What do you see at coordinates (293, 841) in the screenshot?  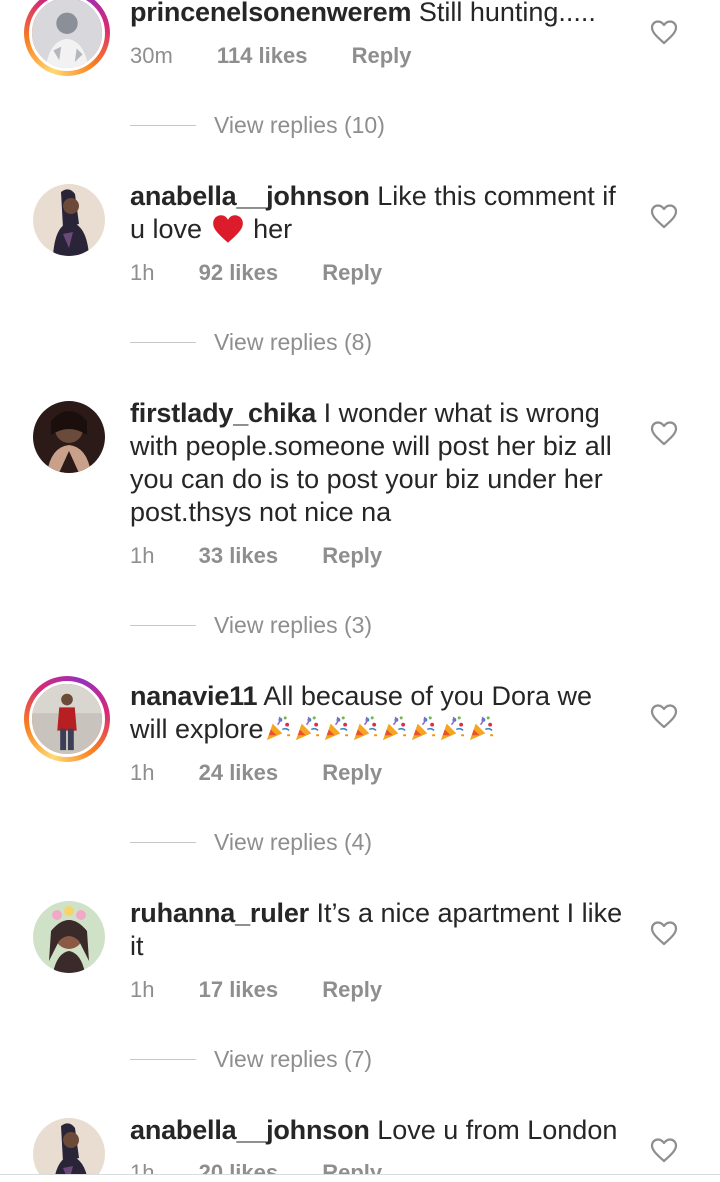 I see `view-replies-label: View replies (4)` at bounding box center [293, 841].